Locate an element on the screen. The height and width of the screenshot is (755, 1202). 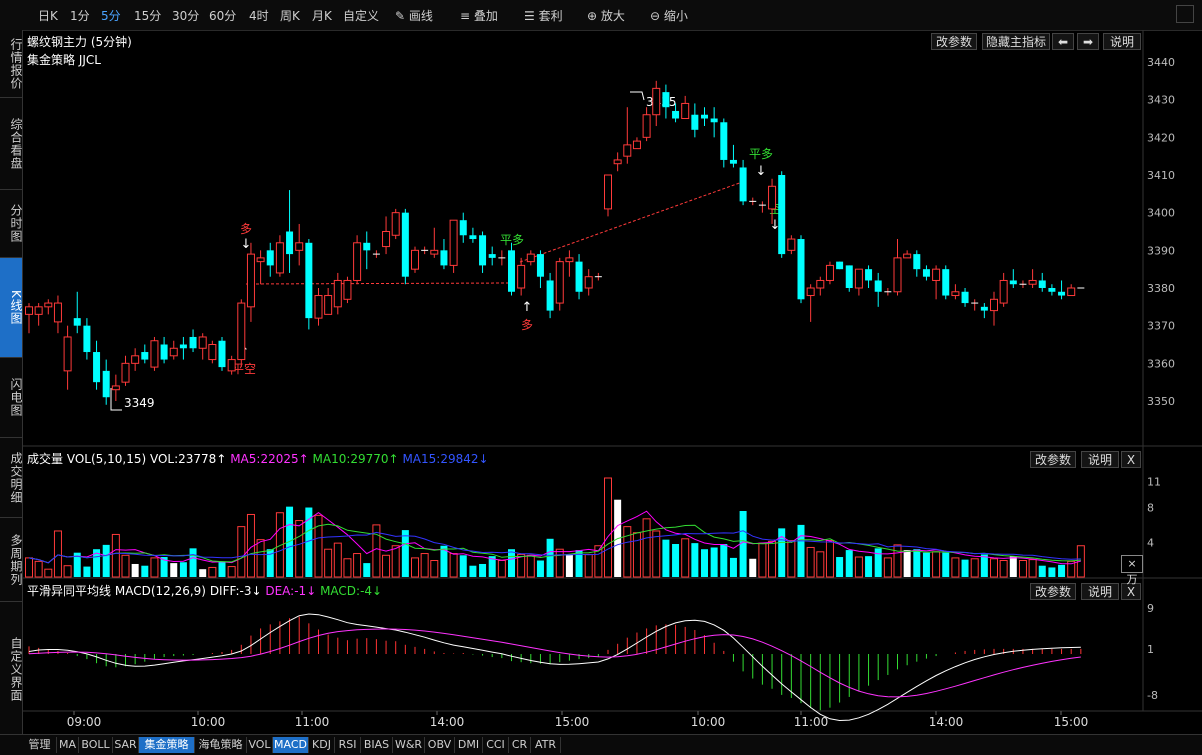
indicator-tab-13: DMI is located at coordinates (469, 745).